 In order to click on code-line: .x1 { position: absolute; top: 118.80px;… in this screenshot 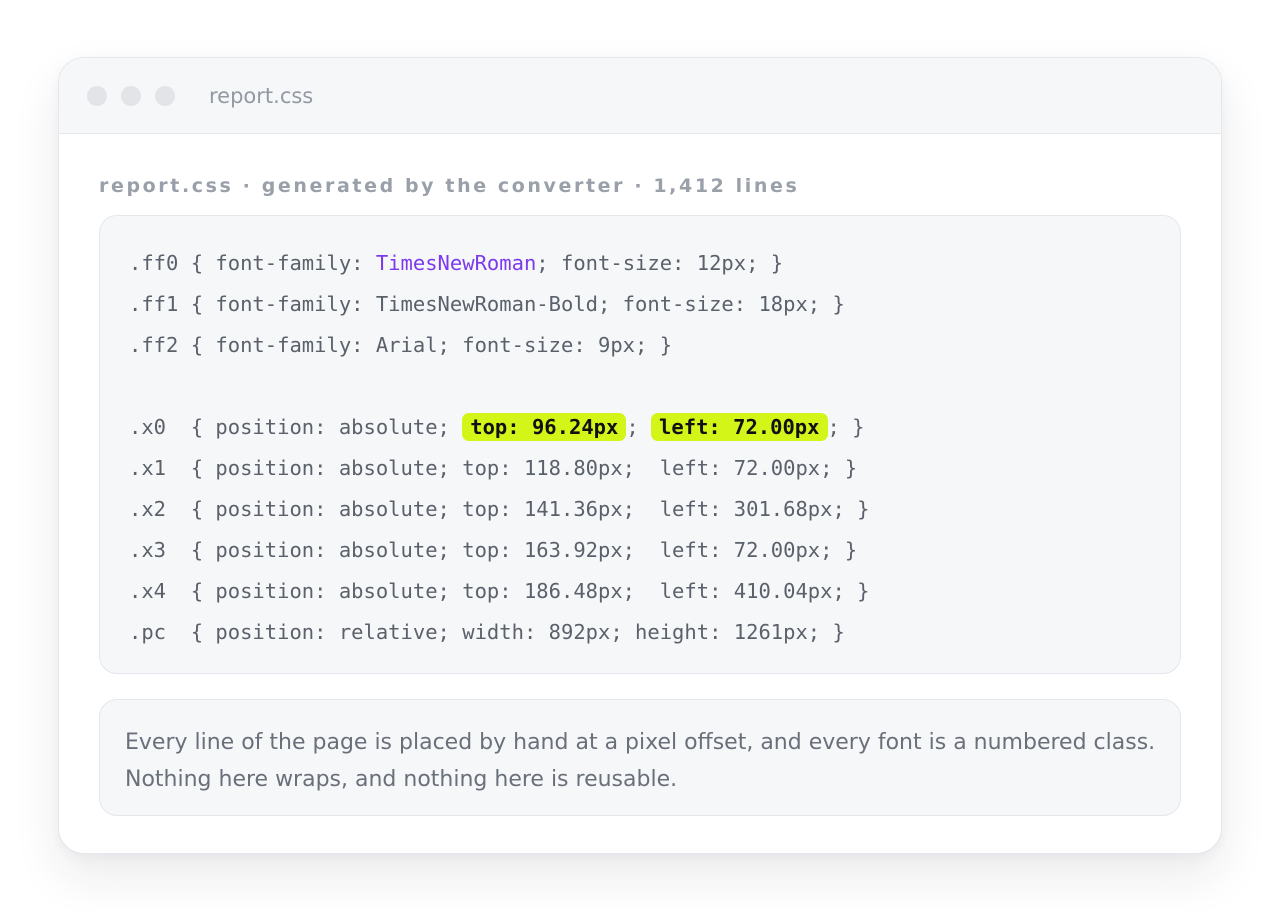, I will do `click(654, 468)`.